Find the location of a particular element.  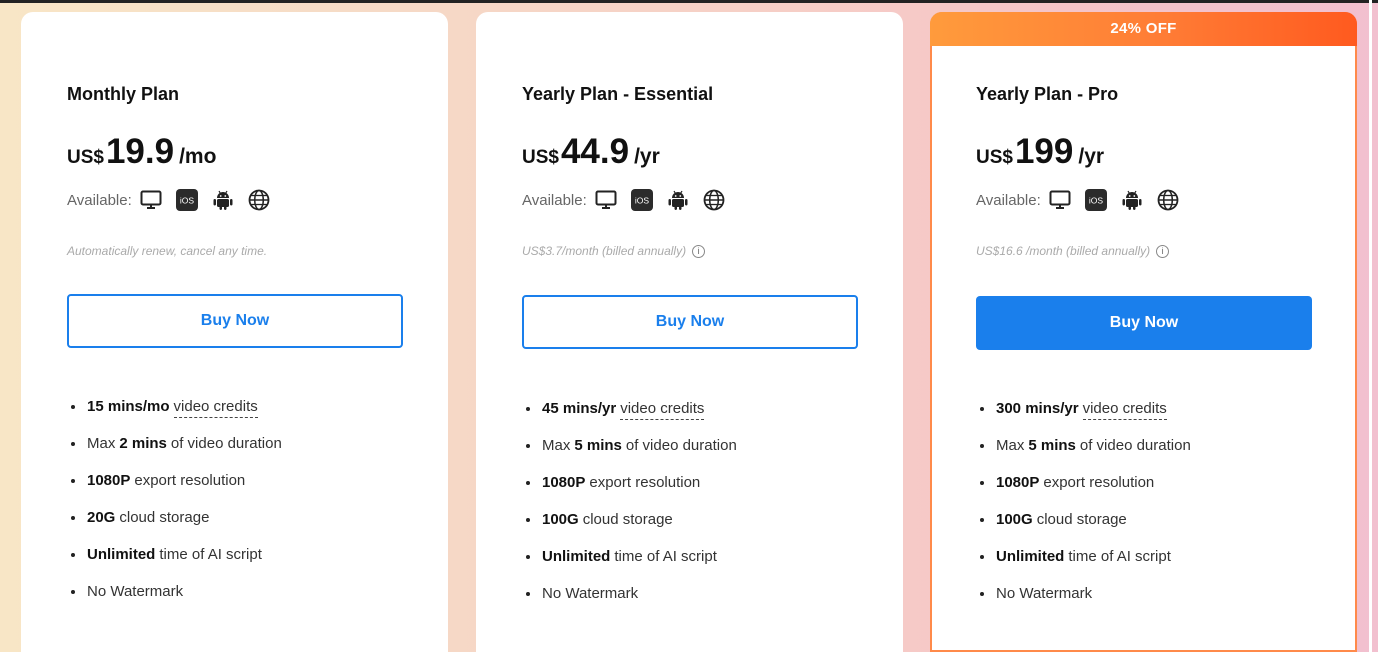

billing-note: US$3.7/month (billed annually) i is located at coordinates (614, 251).